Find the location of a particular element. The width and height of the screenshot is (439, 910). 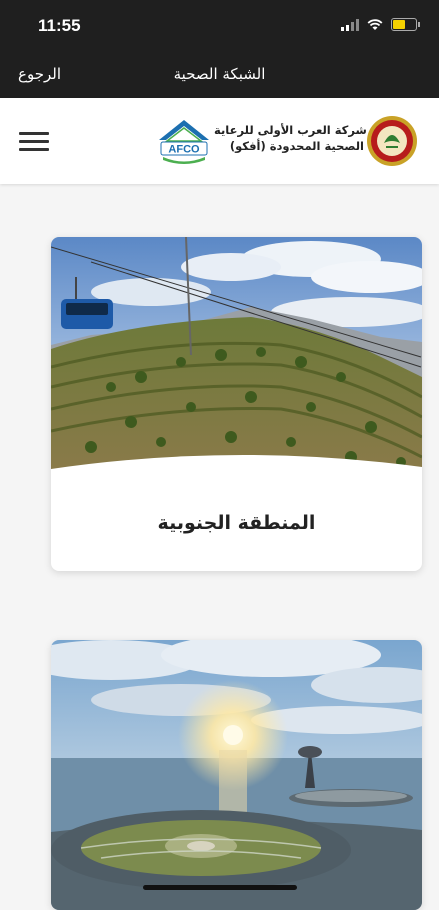

company-name-line1: شركة العرب الأولى للرعاية is located at coordinates (290, 130).